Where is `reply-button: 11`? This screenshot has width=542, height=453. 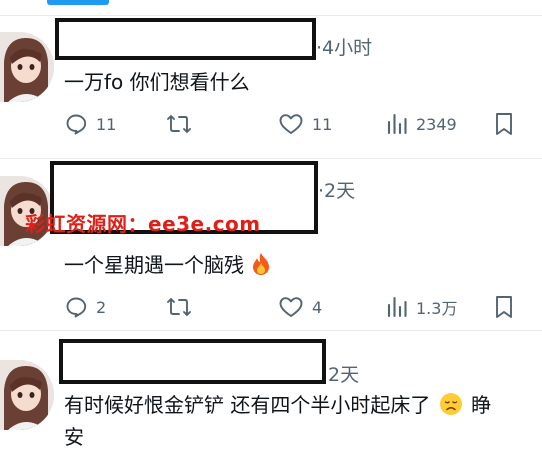
reply-button: 11 is located at coordinates (90, 124).